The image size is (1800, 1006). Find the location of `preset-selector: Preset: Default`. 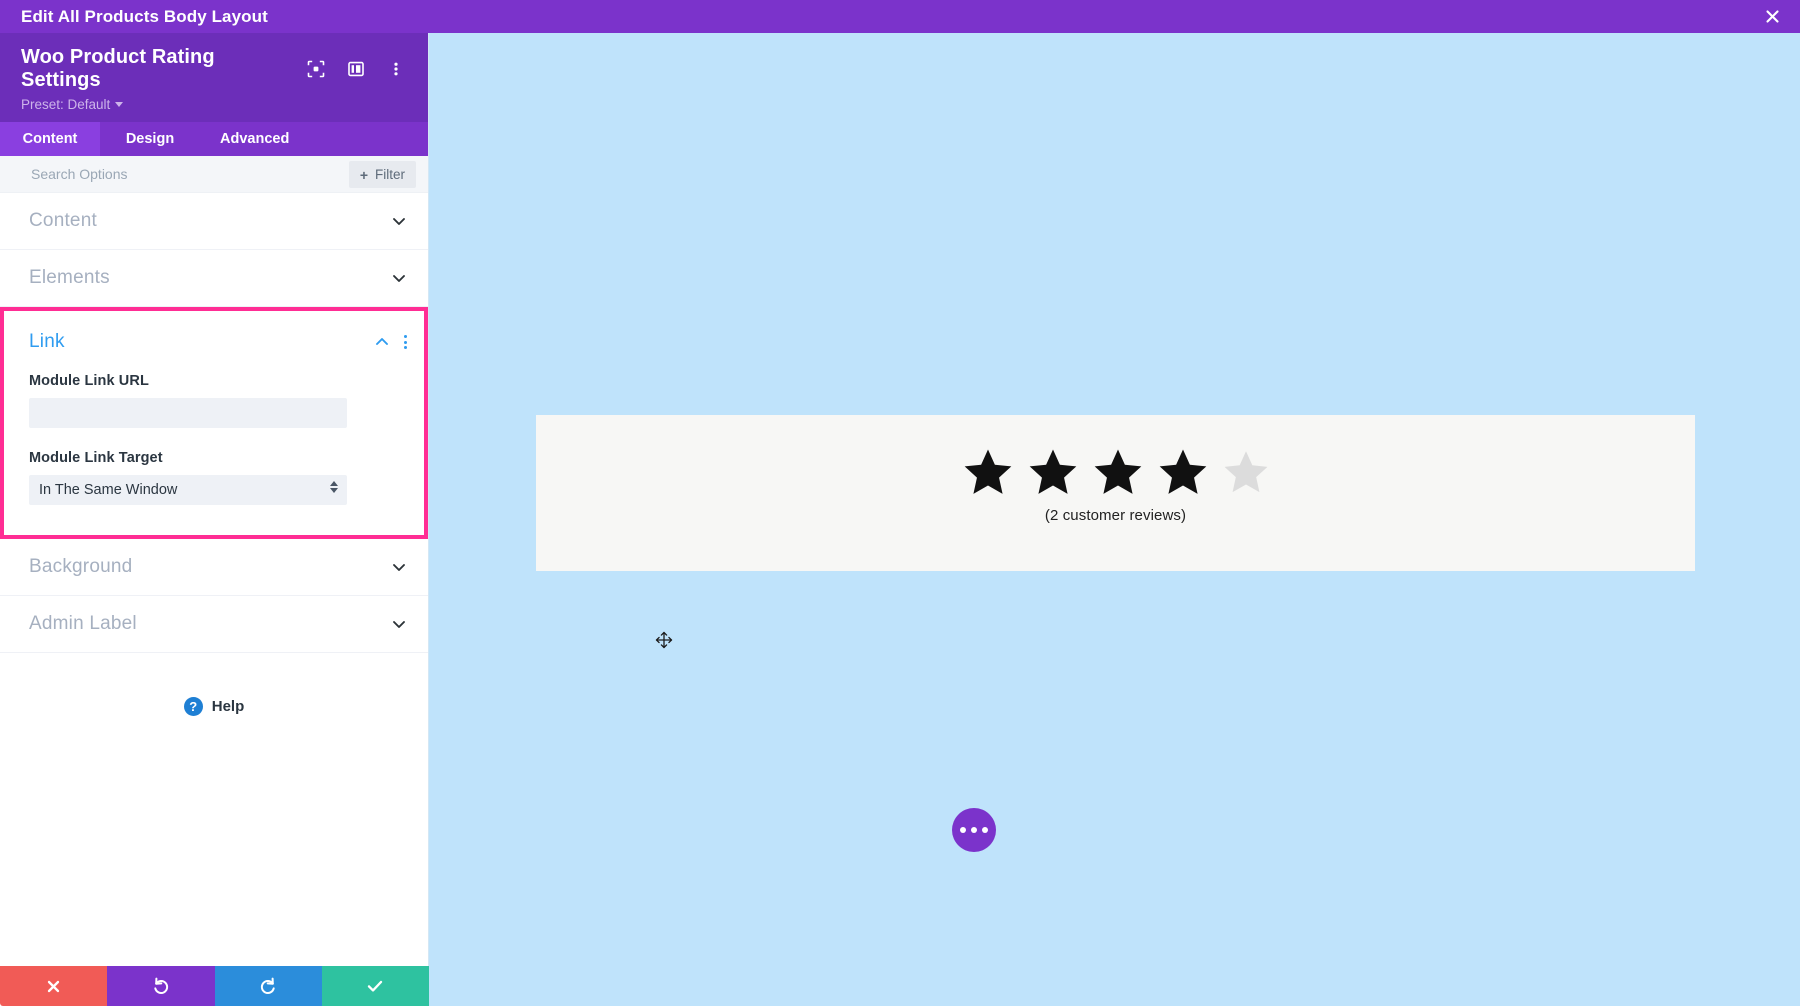

preset-selector: Preset: Default is located at coordinates (214, 104).